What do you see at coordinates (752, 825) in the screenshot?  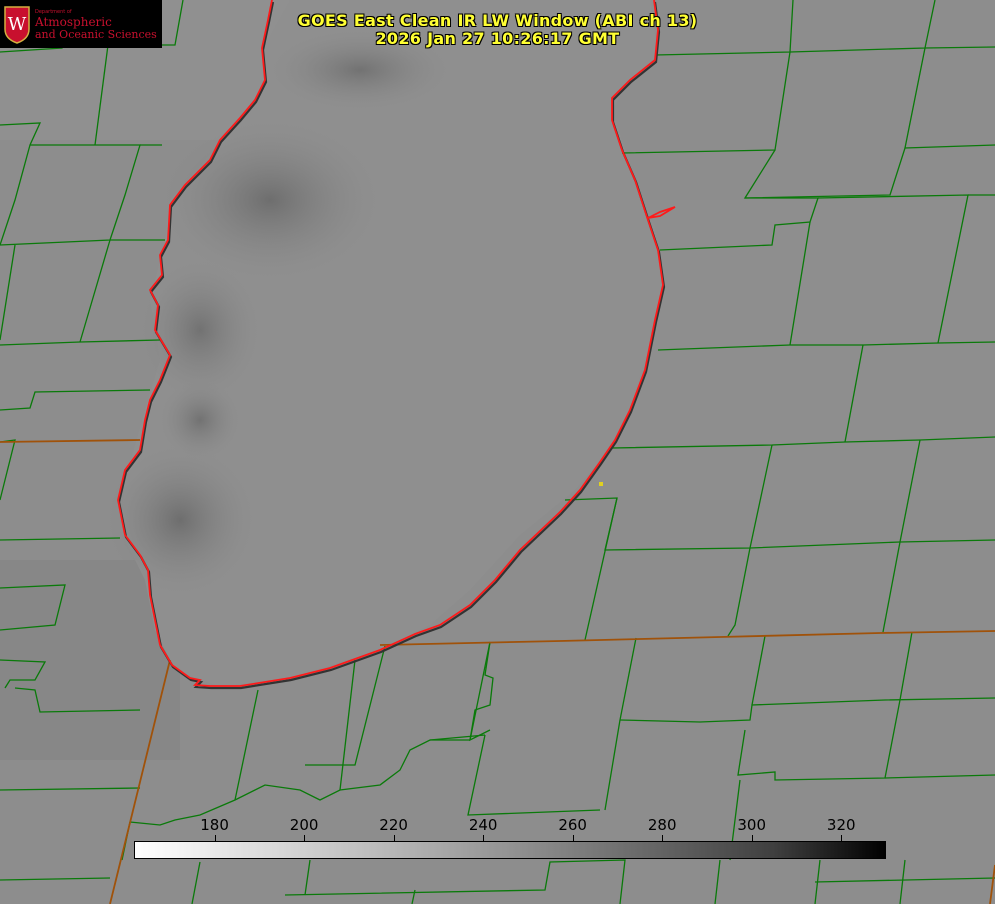 I see `colorbar-tick-label: 300` at bounding box center [752, 825].